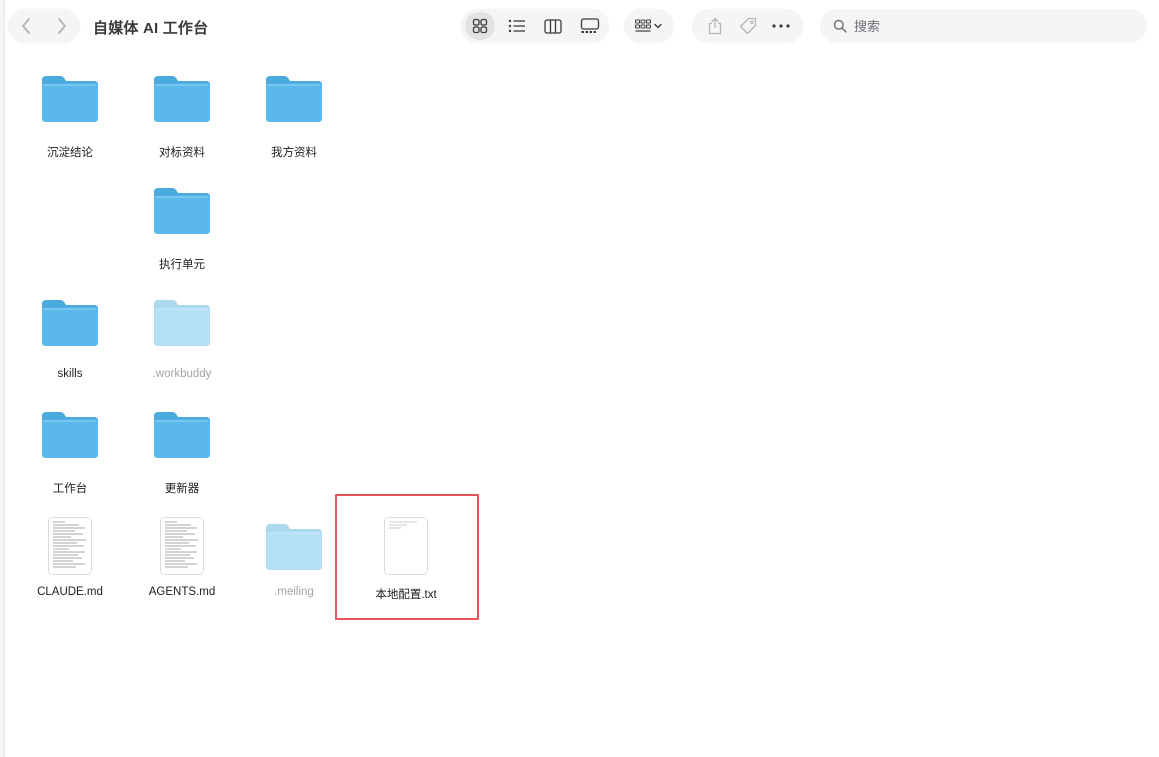 The width and height of the screenshot is (1159, 757). What do you see at coordinates (294, 129) in the screenshot?
I see `folder-item: 我方资料` at bounding box center [294, 129].